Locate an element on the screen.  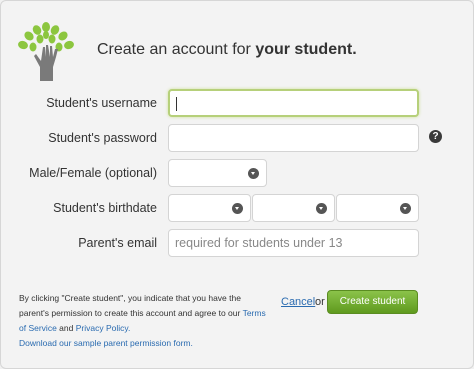
password-input is located at coordinates (293, 138).